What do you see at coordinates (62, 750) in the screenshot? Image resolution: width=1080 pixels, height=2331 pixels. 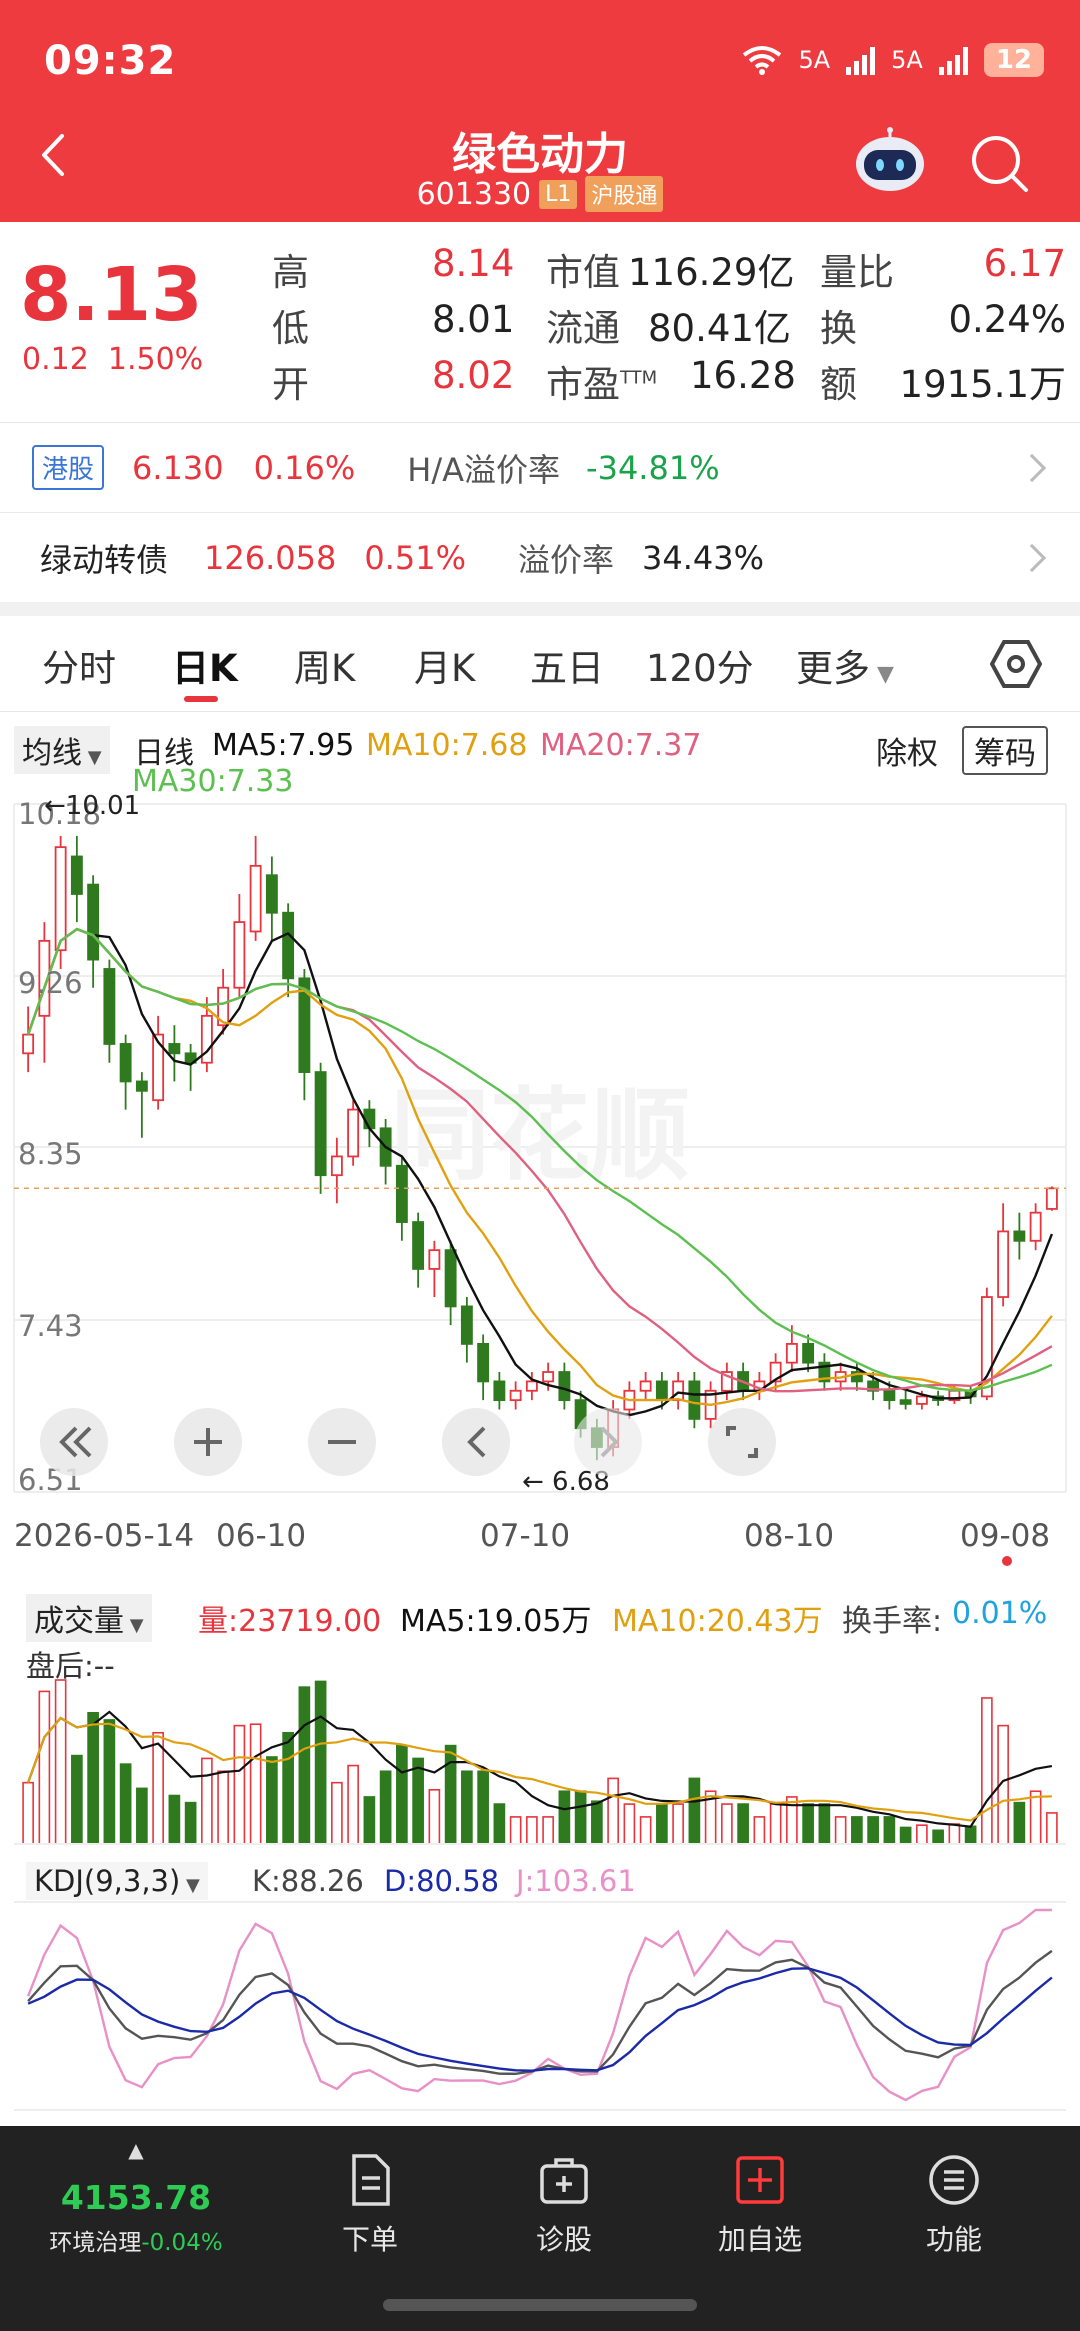 I see `ma-dropdown: 均线 ▼` at bounding box center [62, 750].